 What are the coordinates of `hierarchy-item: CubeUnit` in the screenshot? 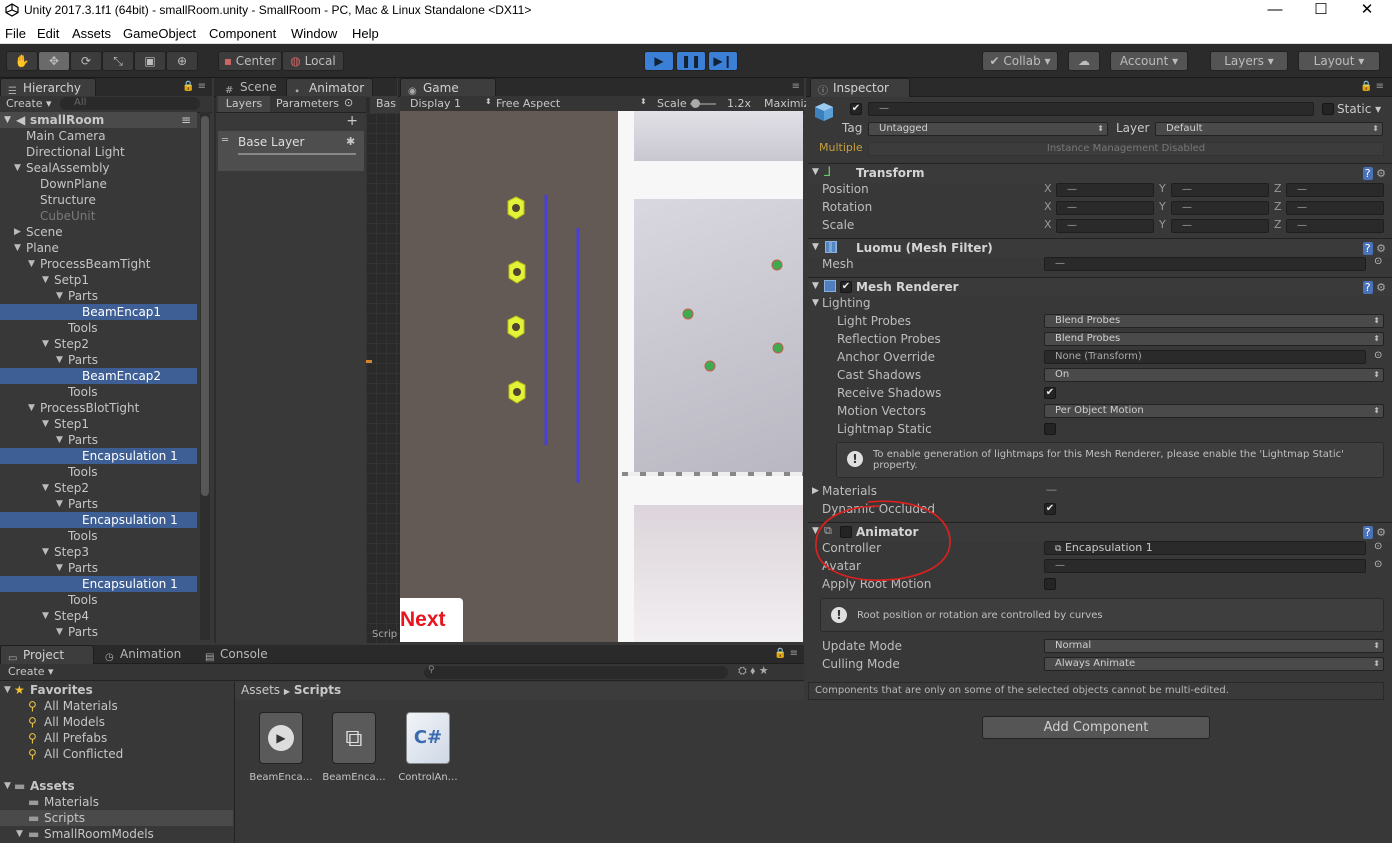 It's located at (98, 216).